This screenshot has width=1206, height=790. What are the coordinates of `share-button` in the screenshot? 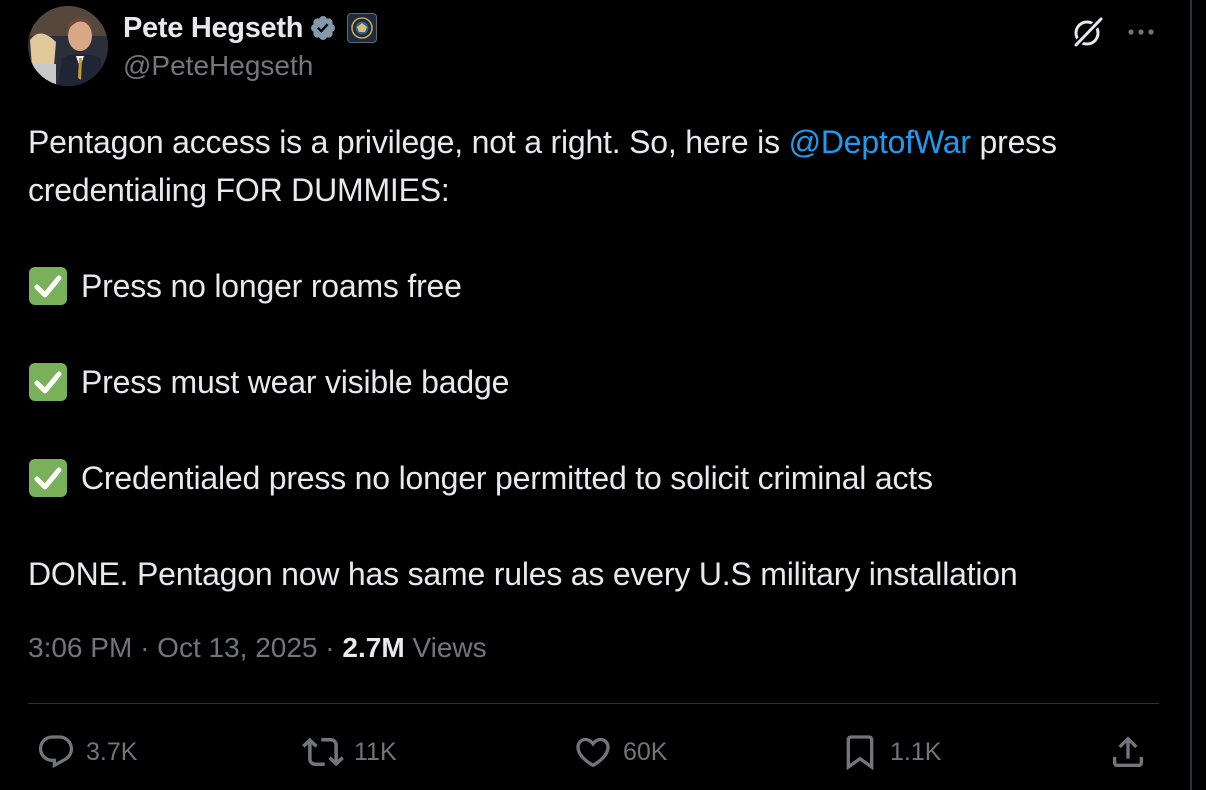 It's located at (1128, 752).